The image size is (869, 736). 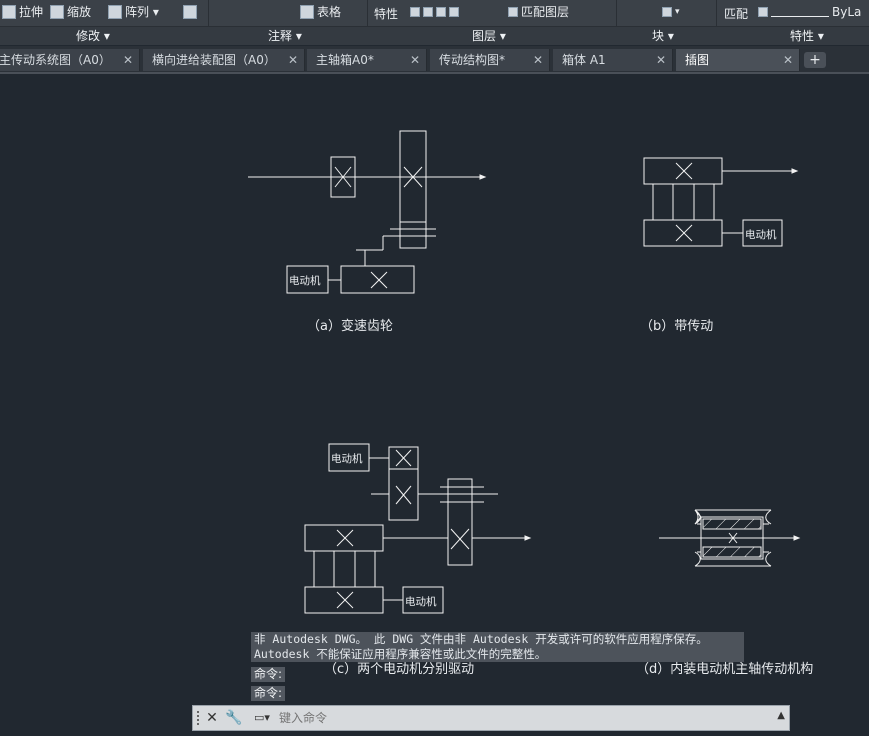 I want to click on motor-label-a: 电动机, so click(x=305, y=281).